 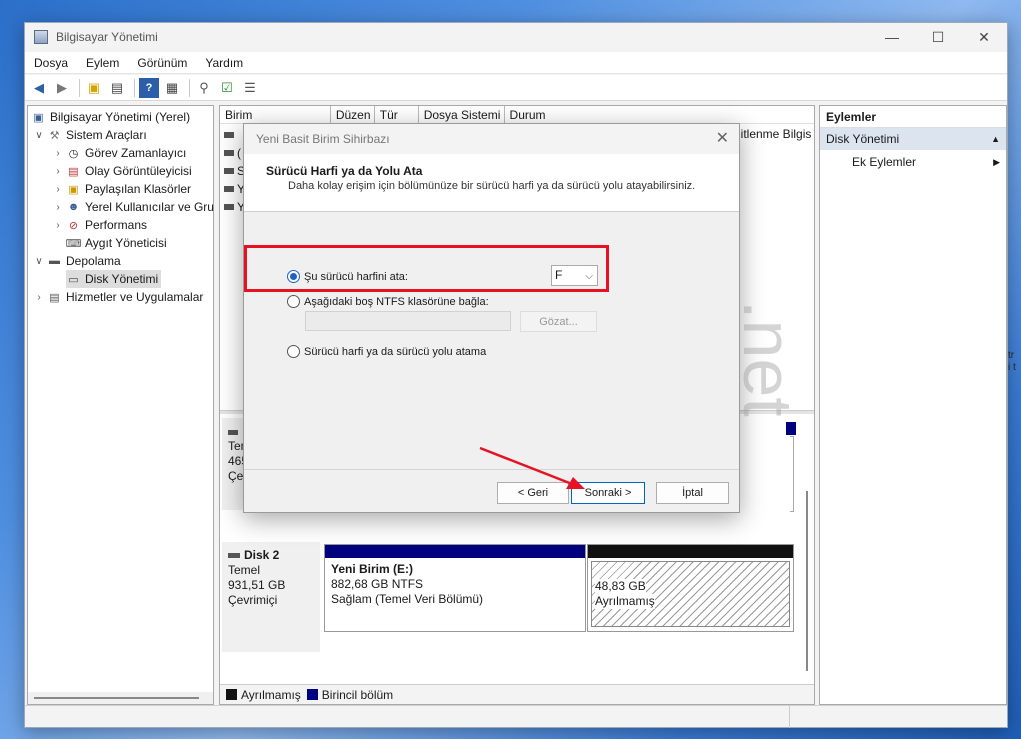 I want to click on back-button: < Geri, so click(x=533, y=493).